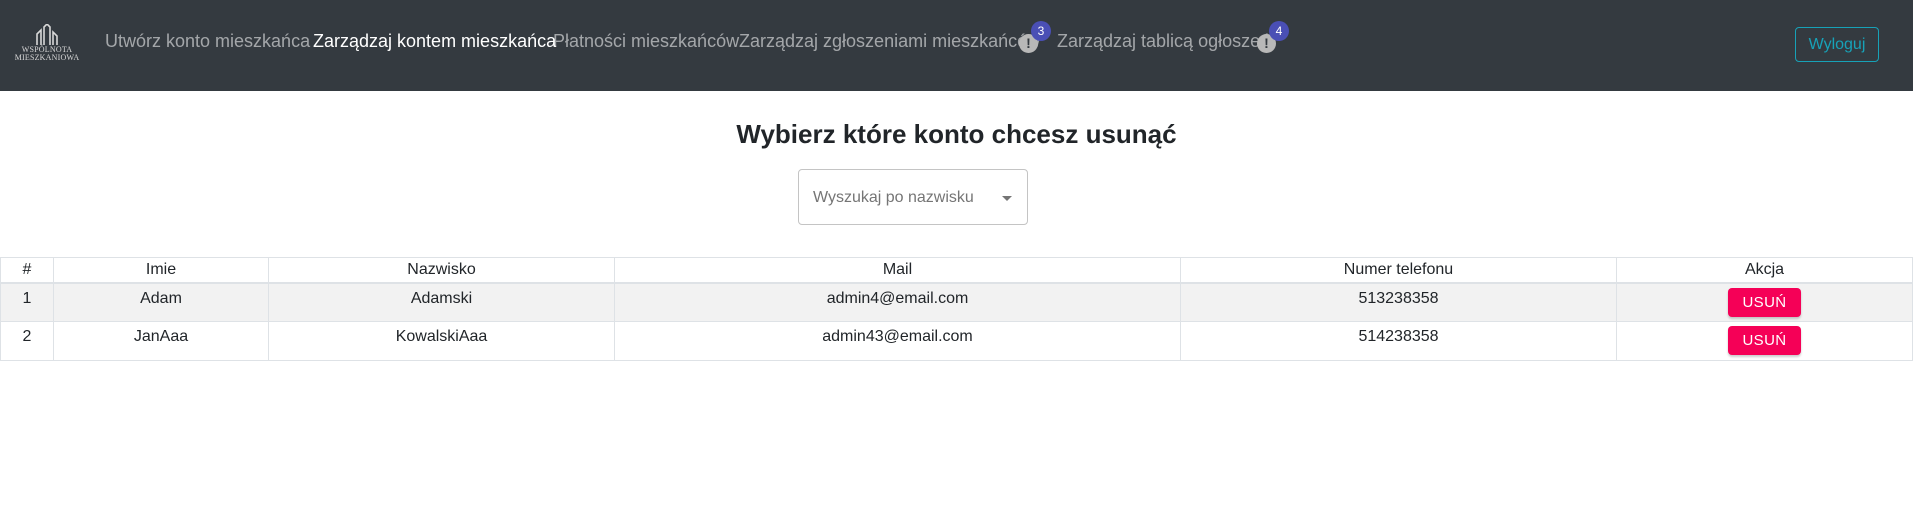 The width and height of the screenshot is (1913, 514). Describe the element at coordinates (1041, 31) in the screenshot. I see `reports-count-badge: 3` at that location.